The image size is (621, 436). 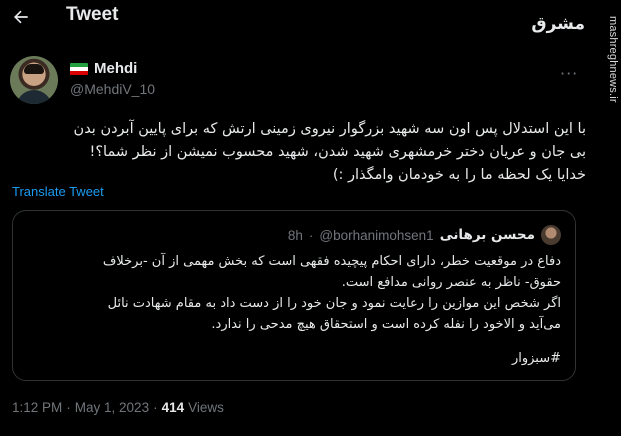 I want to click on back-button, so click(x=21, y=17).